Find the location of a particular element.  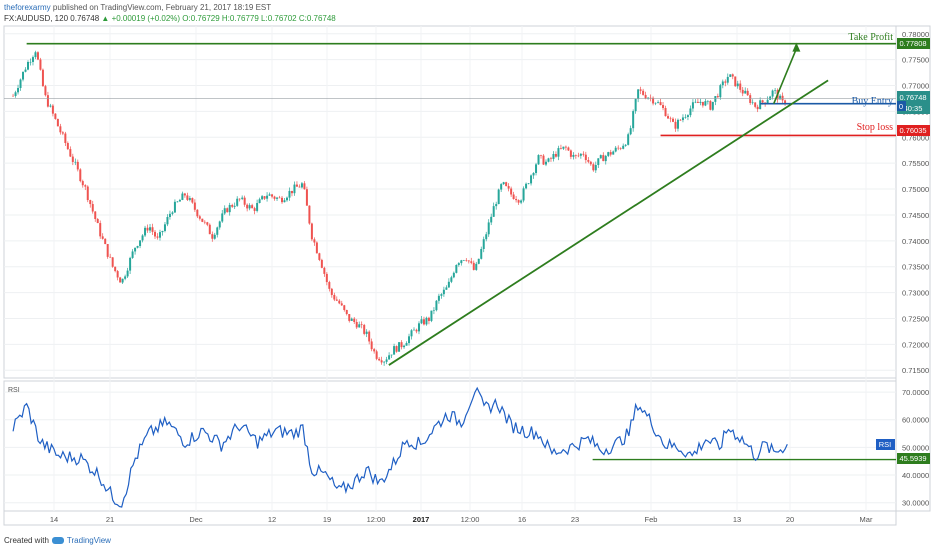

price-tick-label: 0.75000 is located at coordinates (915, 189).